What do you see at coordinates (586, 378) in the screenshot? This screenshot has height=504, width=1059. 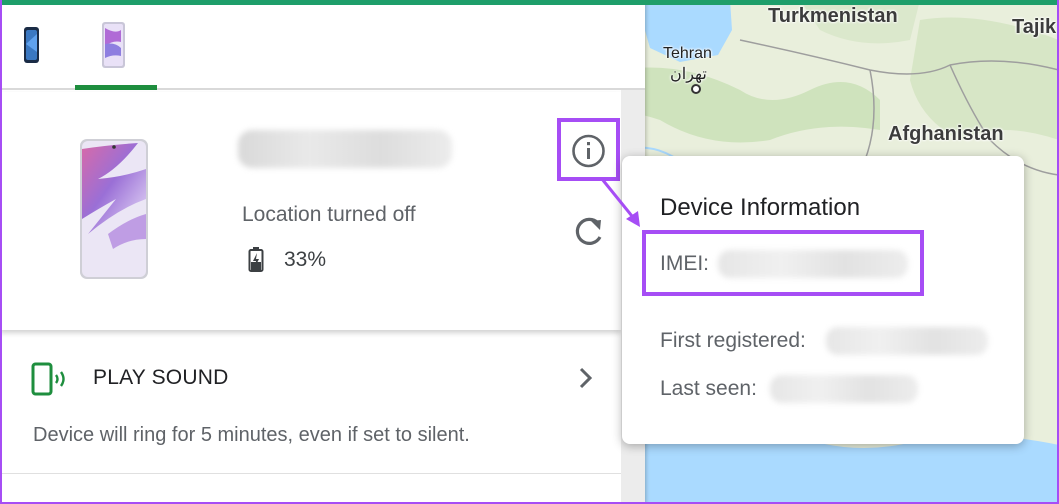 I see `chevron-right-icon` at bounding box center [586, 378].